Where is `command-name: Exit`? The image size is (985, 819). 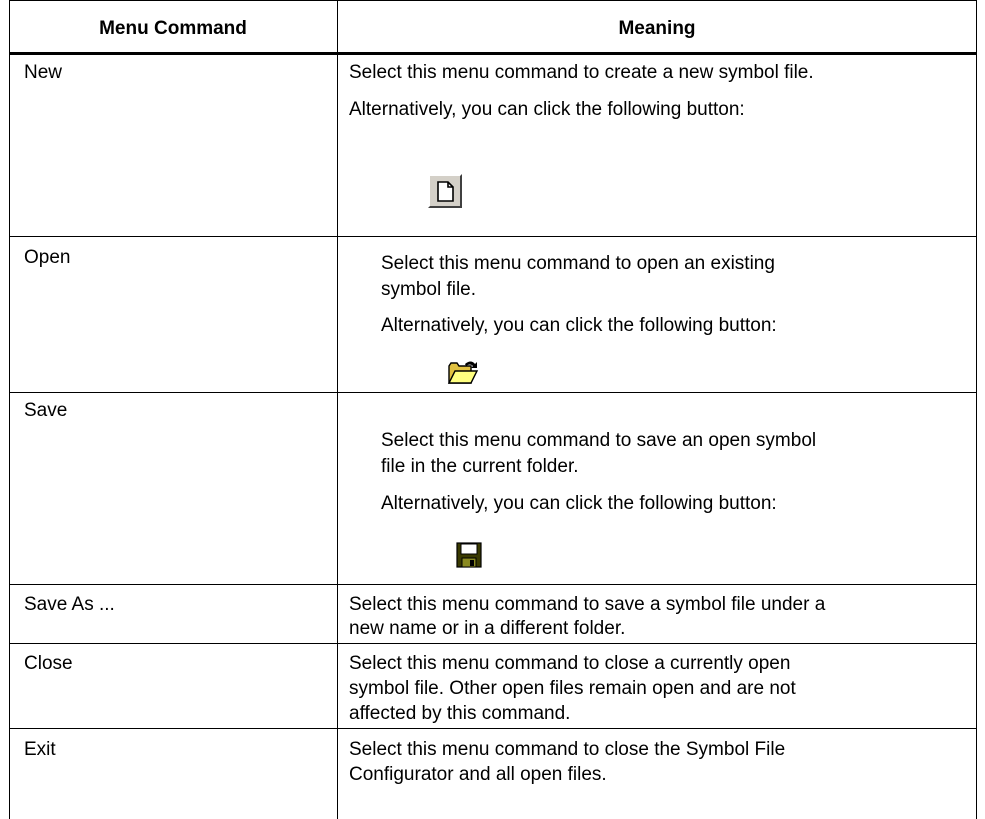 command-name: Exit is located at coordinates (40, 749).